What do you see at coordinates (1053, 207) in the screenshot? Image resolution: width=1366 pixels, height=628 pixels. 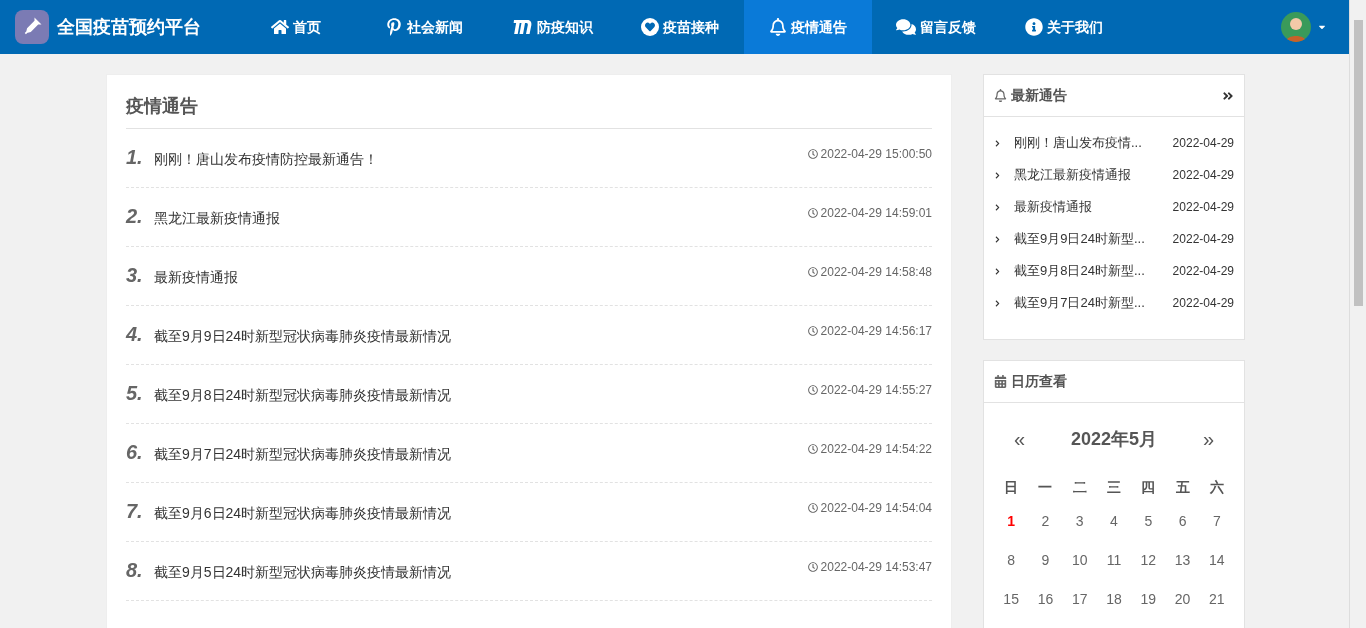 I see `latest-link: 最新疫情通报` at bounding box center [1053, 207].